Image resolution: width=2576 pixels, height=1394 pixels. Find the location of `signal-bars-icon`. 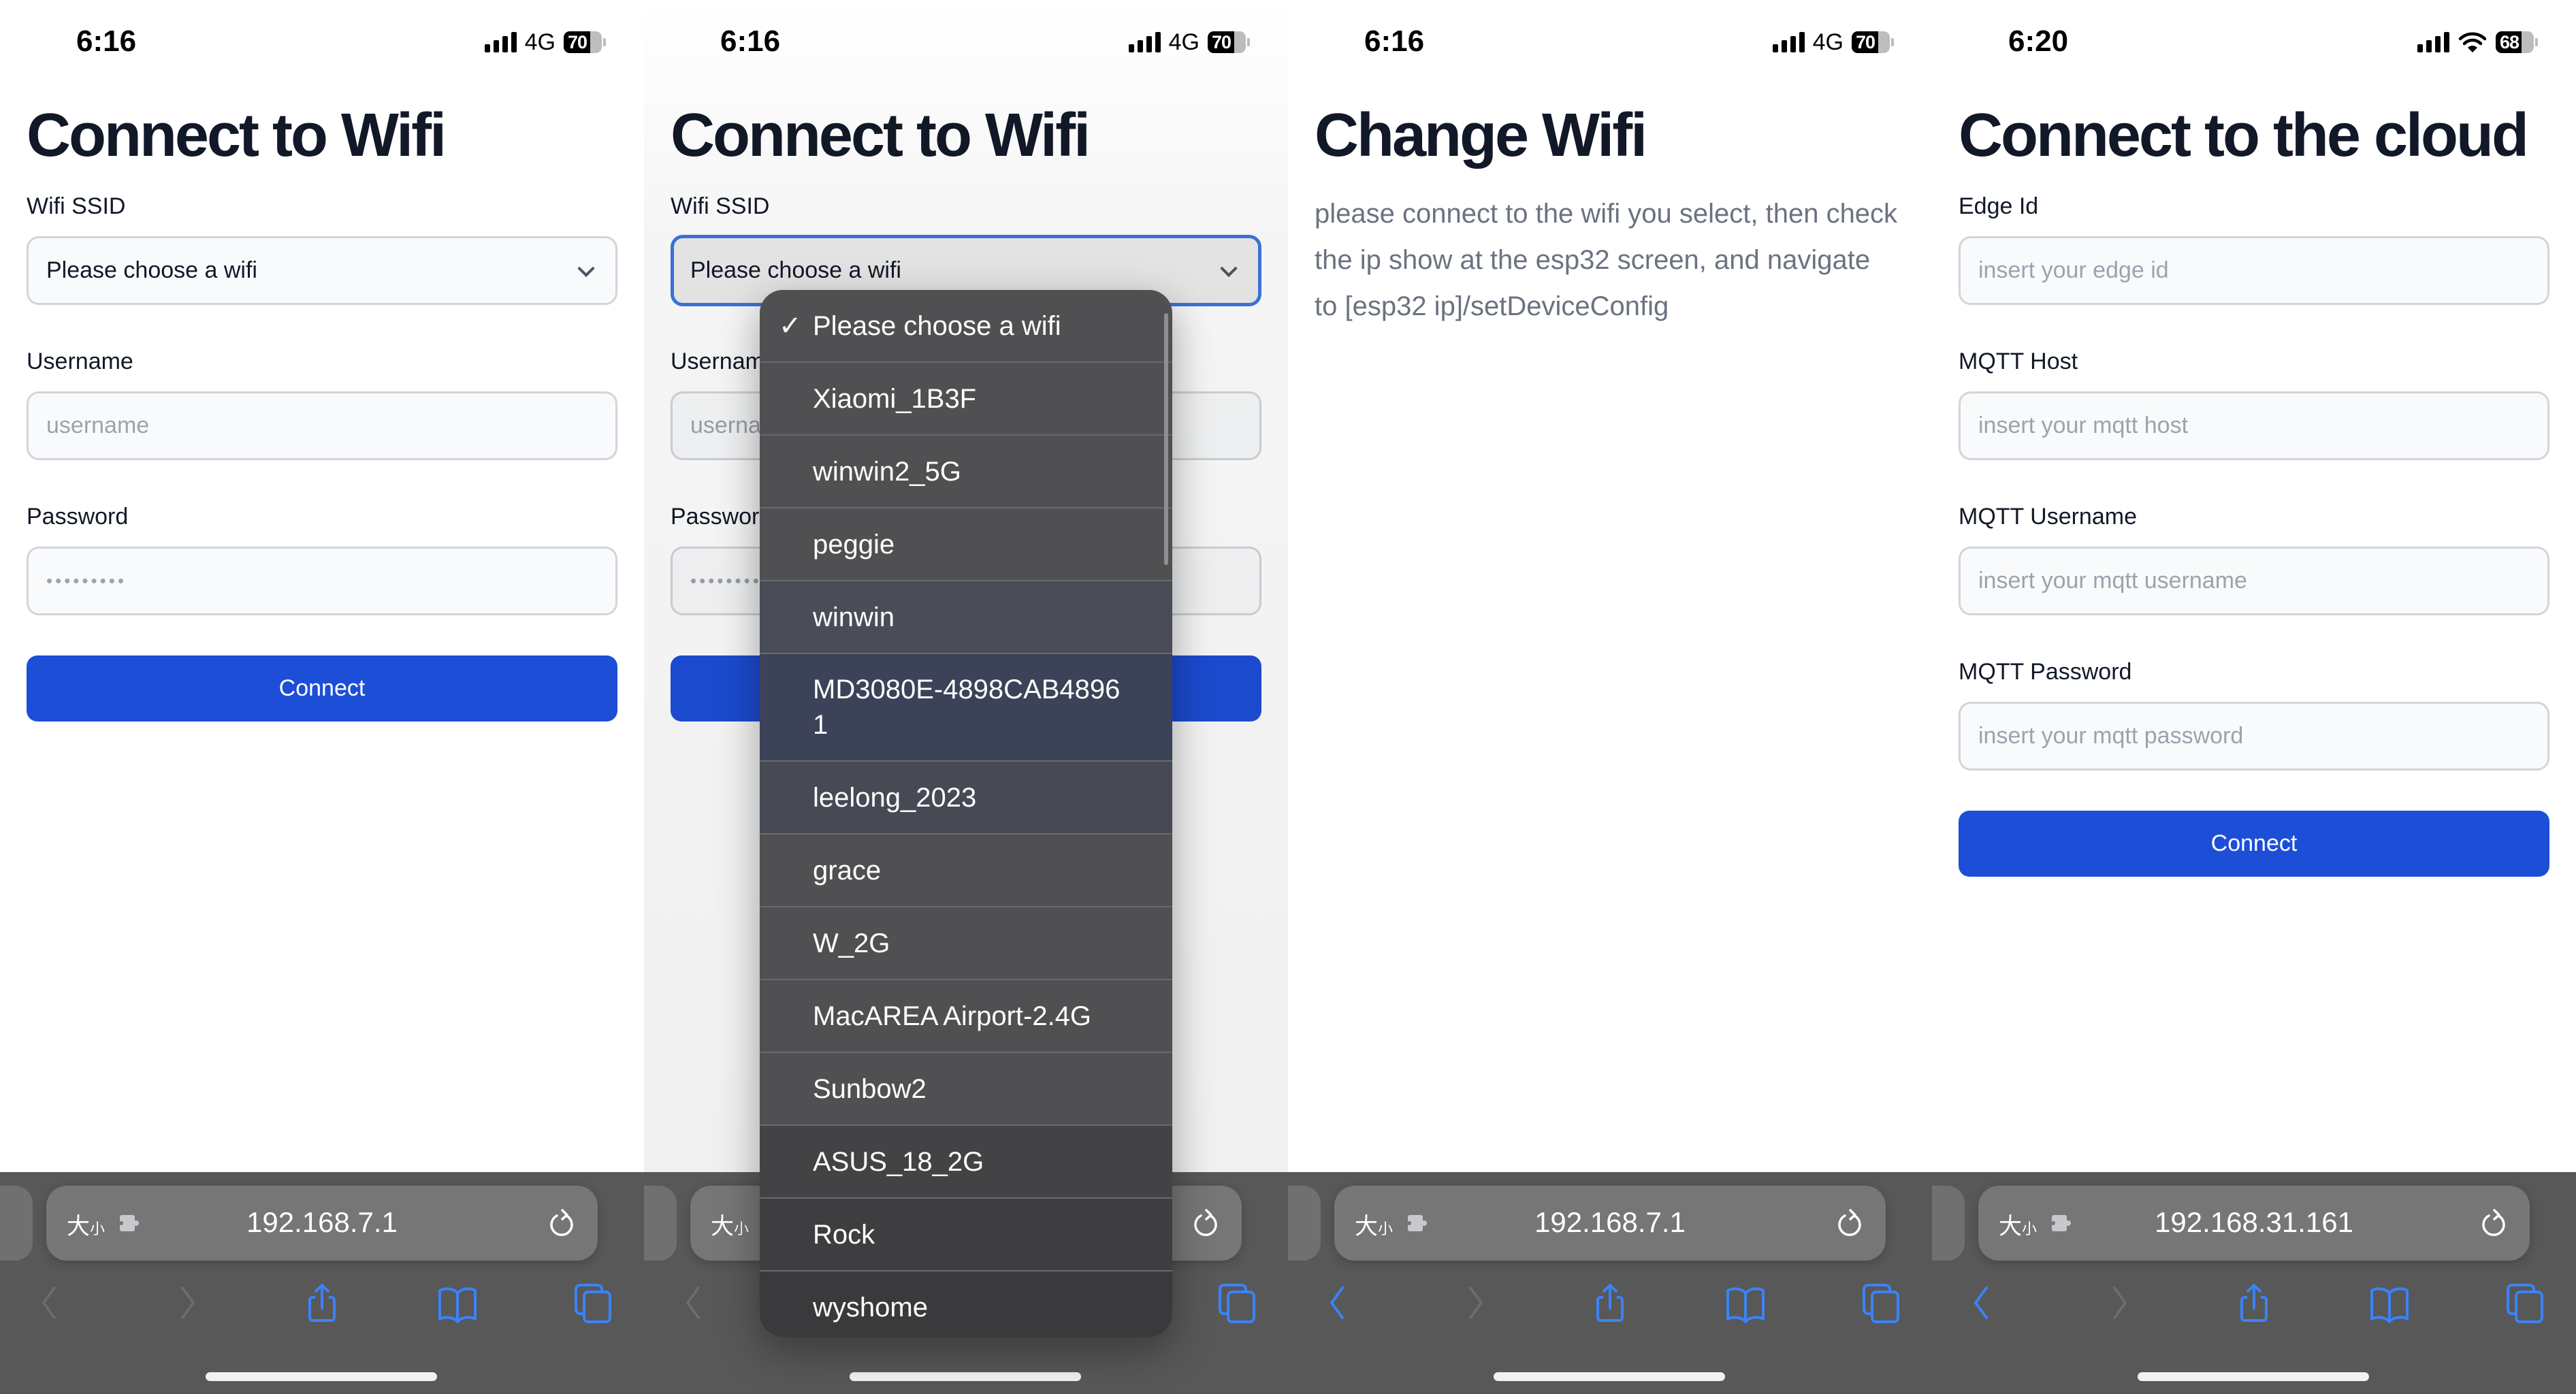

signal-bars-icon is located at coordinates (501, 42).